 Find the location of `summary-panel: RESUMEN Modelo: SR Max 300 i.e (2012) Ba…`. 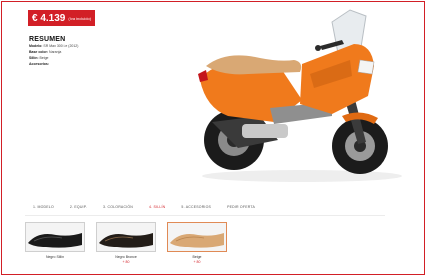

summary-panel: RESUMEN Modelo: SR Max 300 i.e (2012) Ba… is located at coordinates (53, 51).